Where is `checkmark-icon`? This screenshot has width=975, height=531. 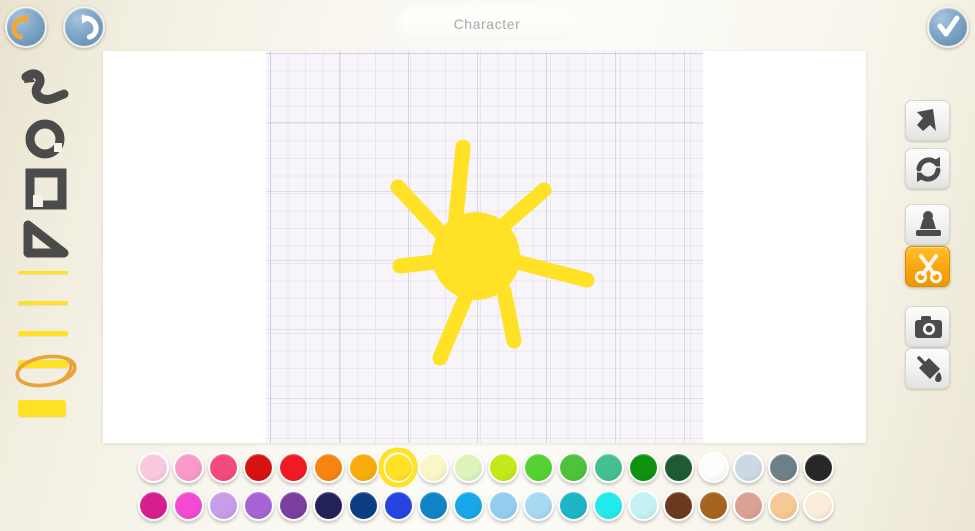
checkmark-icon is located at coordinates (948, 26).